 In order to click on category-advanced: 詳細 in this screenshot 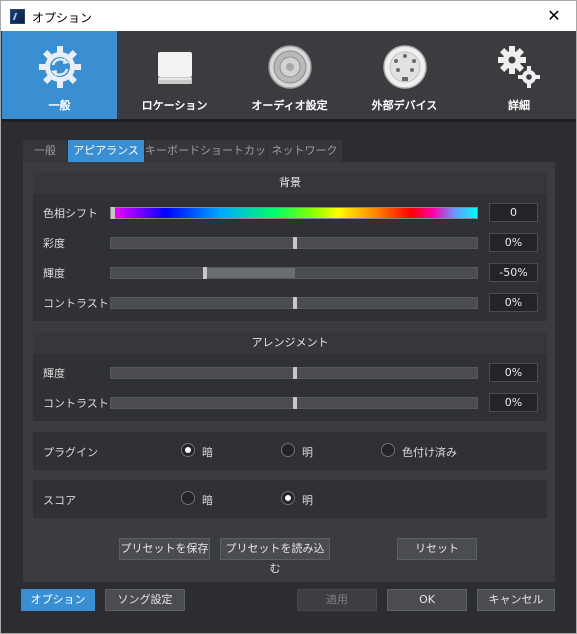, I will do `click(519, 75)`.